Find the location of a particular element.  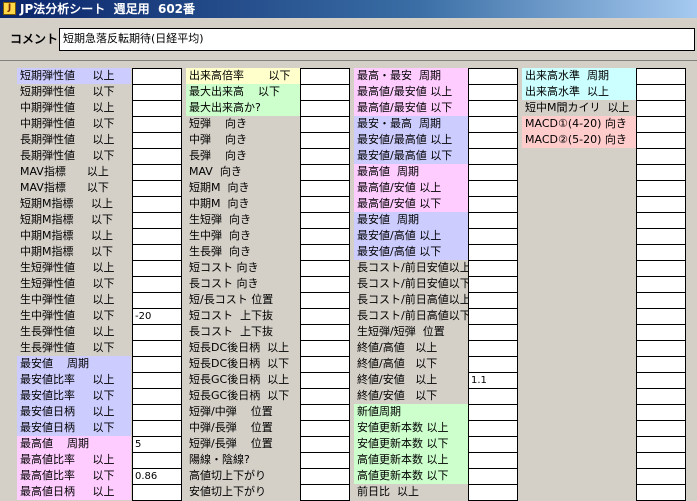

criteria-value-input: 1.1 is located at coordinates (493, 380).